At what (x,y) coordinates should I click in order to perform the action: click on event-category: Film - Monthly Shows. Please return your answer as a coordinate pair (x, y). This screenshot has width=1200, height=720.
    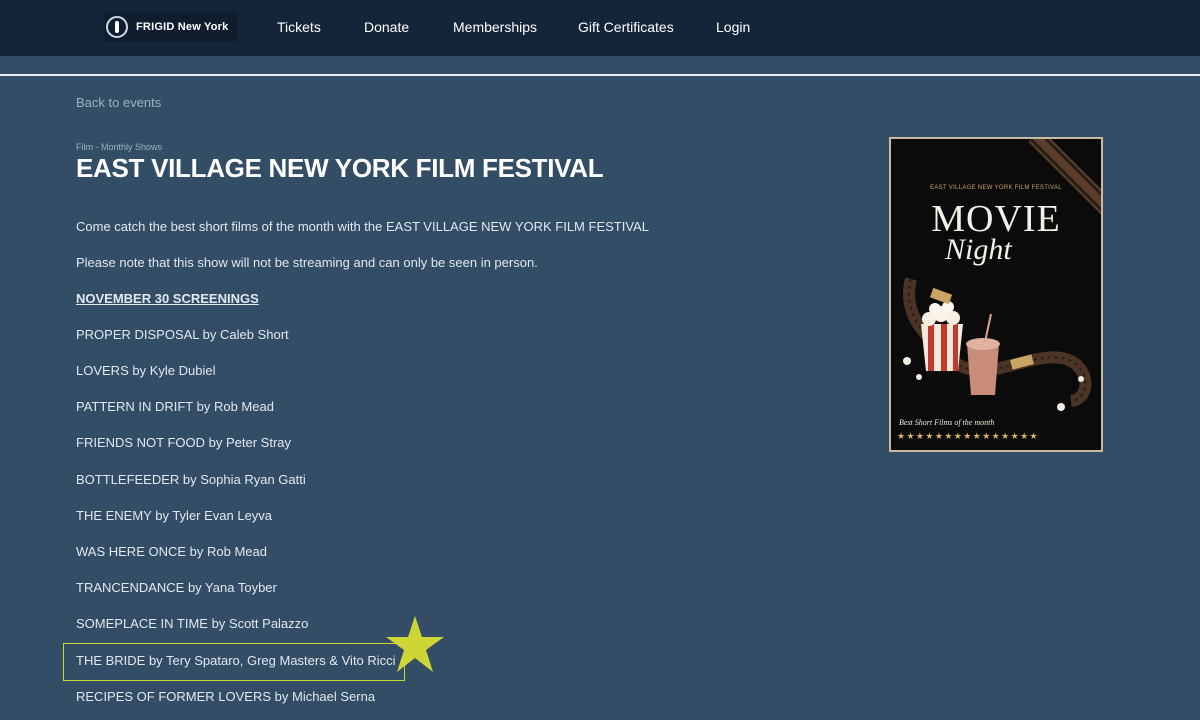
    Looking at the image, I should click on (119, 147).